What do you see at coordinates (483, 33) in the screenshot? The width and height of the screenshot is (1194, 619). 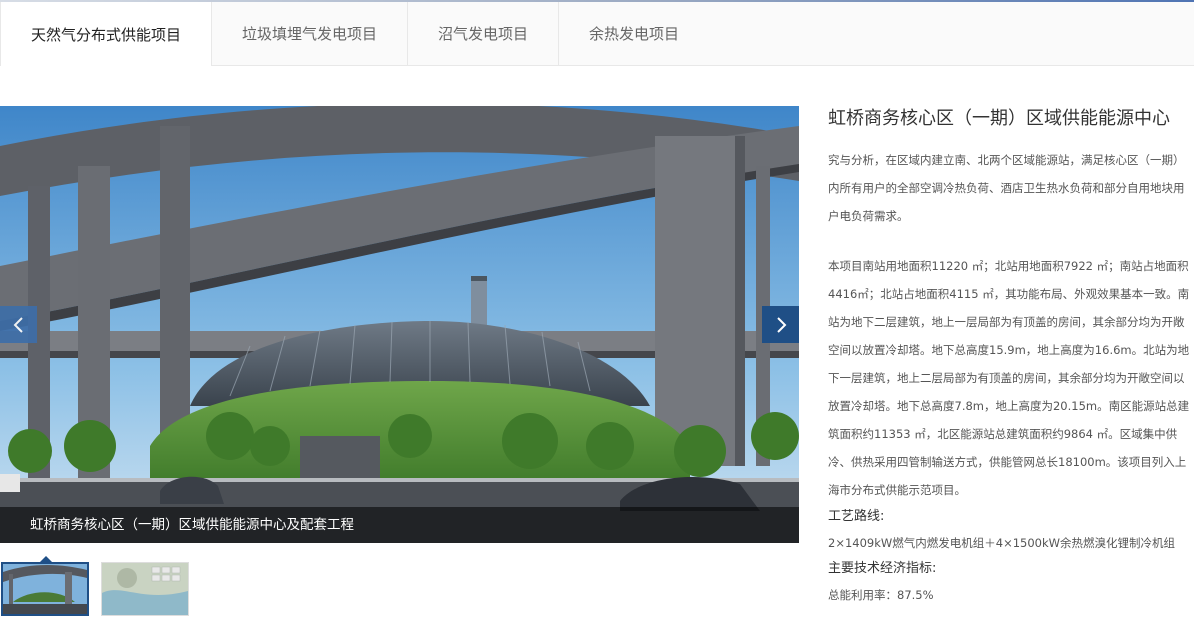 I see `tab-biogas-power: 沼气发电项目` at bounding box center [483, 33].